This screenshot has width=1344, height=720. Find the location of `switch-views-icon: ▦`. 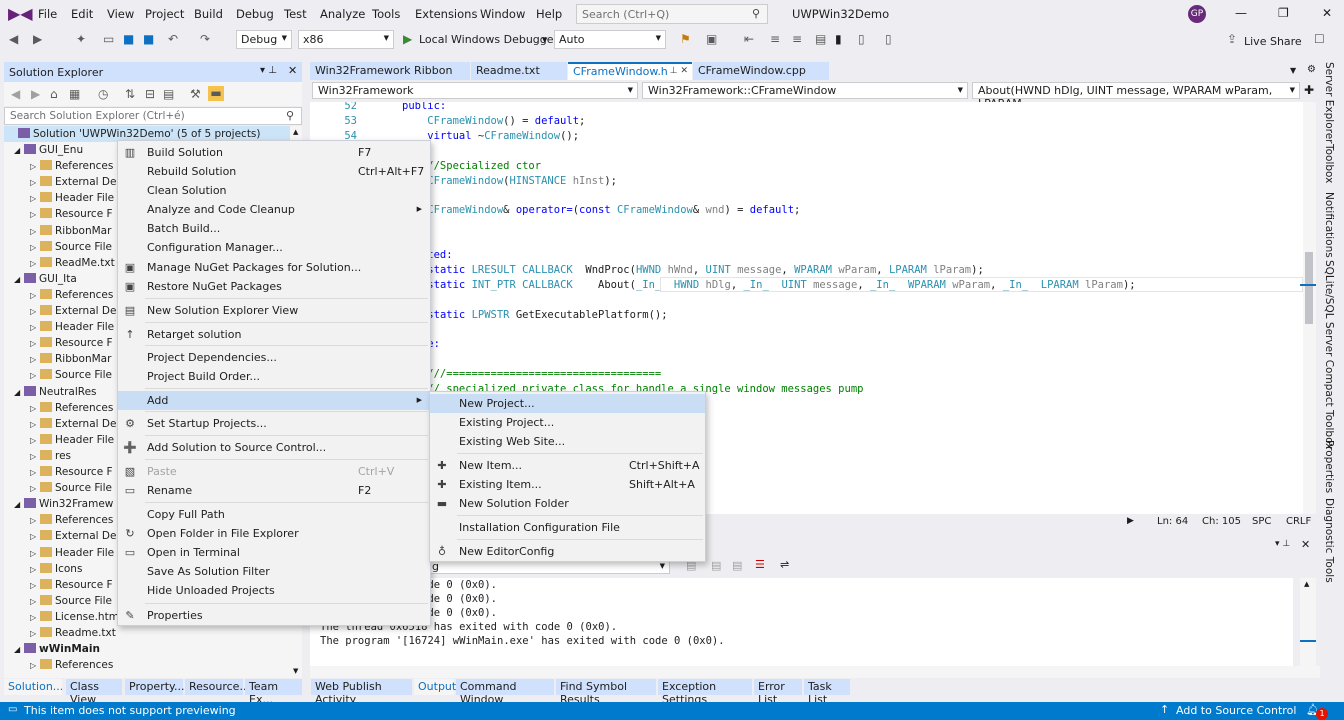

switch-views-icon: ▦ is located at coordinates (74, 94).